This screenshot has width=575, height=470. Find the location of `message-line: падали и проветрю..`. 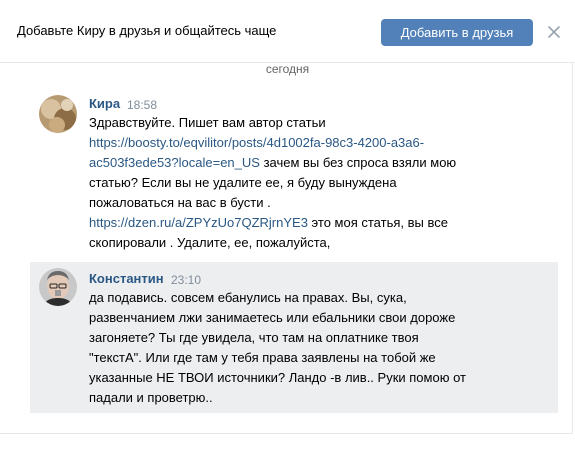

message-line: падали и проветрю.. is located at coordinates (309, 398).